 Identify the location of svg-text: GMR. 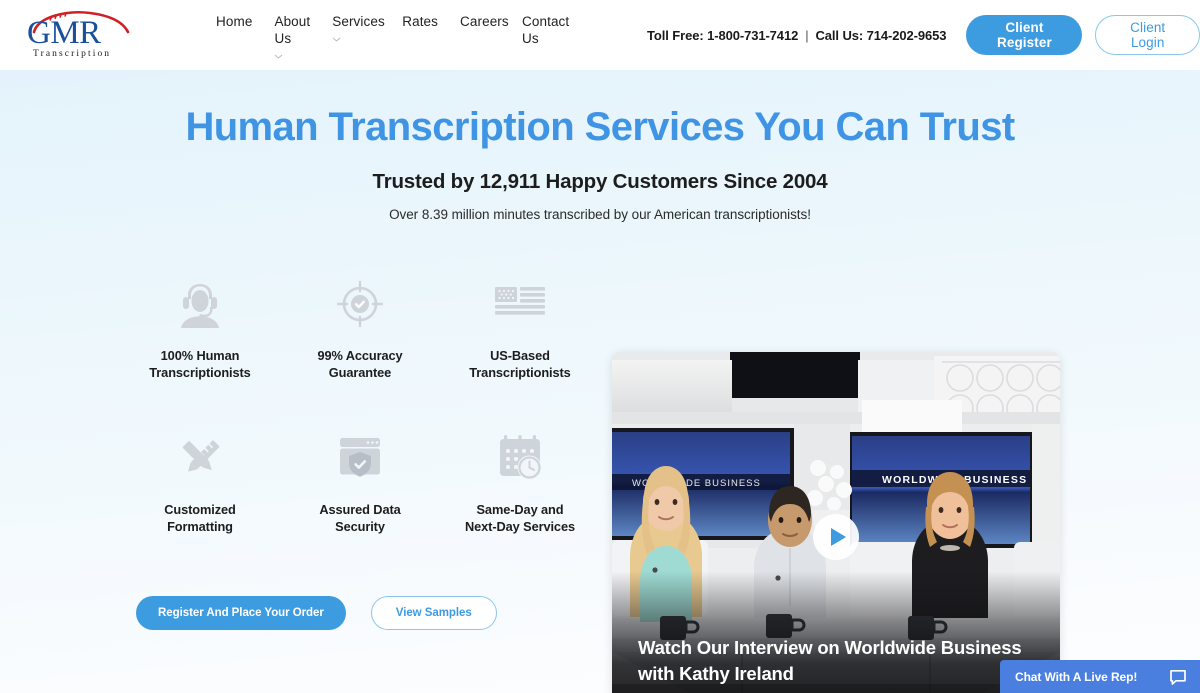
(64, 33).